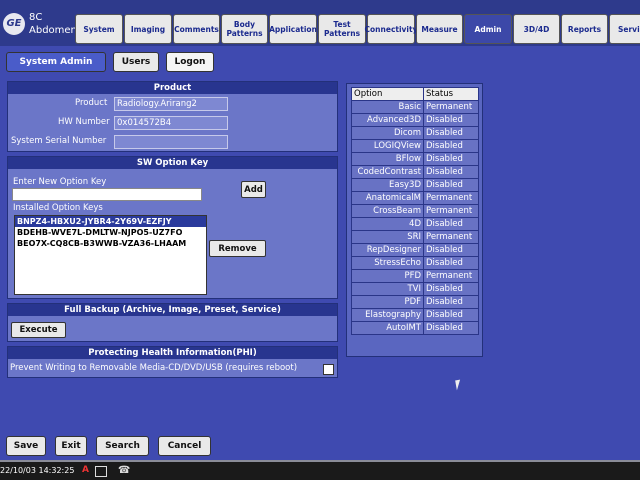 The image size is (640, 480). Describe the element at coordinates (387, 328) in the screenshot. I see `option-name: AutoIMT` at that location.